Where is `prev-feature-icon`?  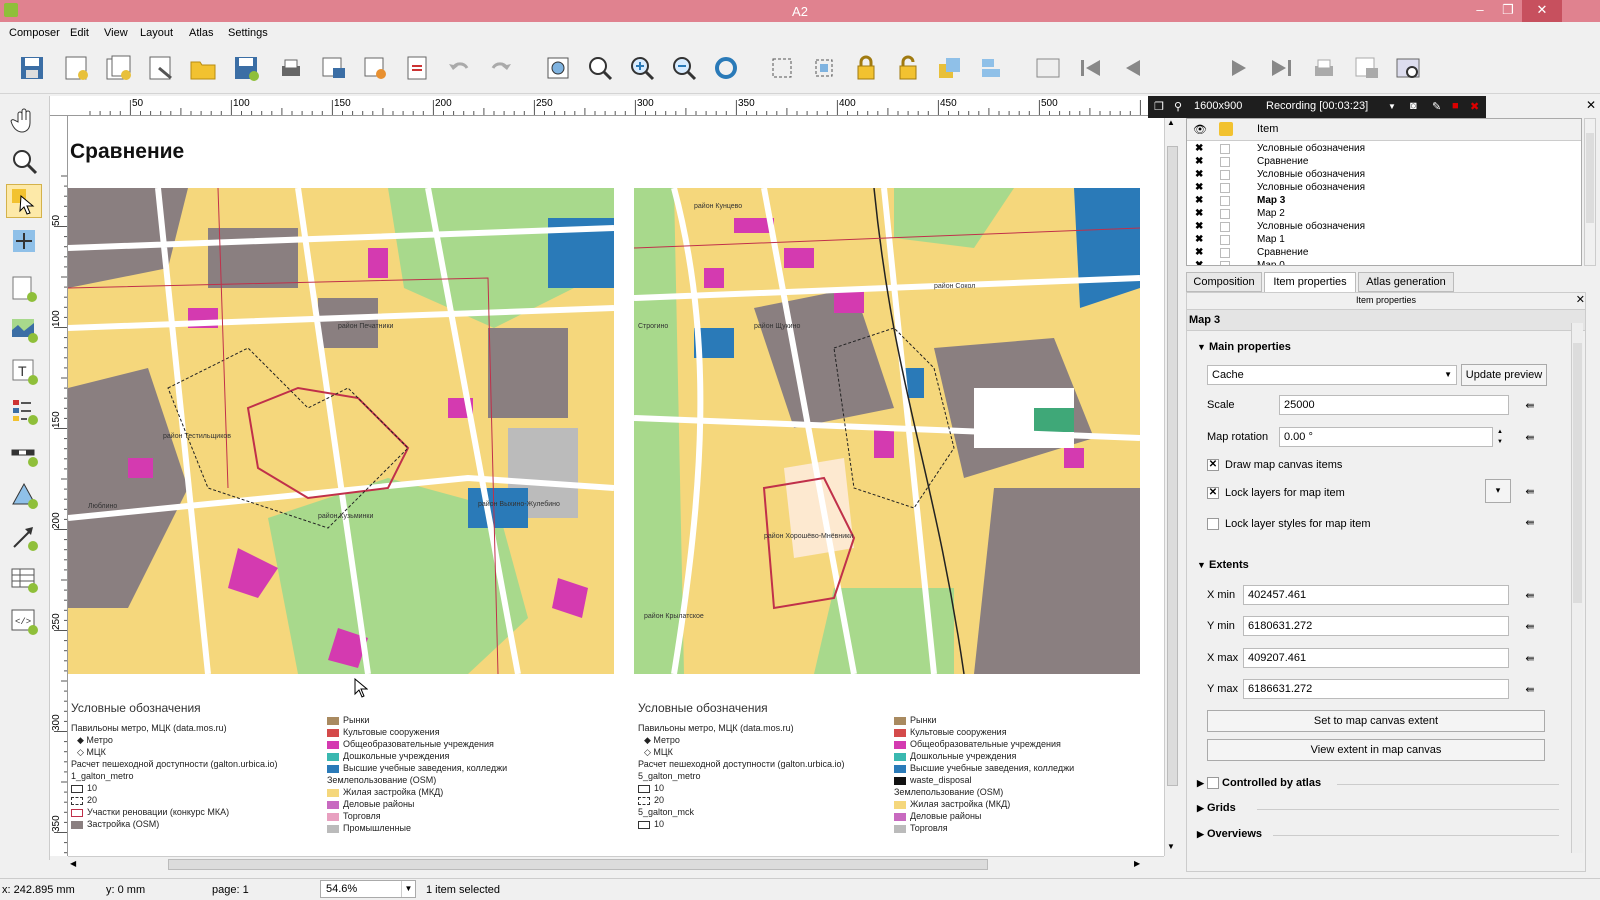
prev-feature-icon is located at coordinates (1132, 68).